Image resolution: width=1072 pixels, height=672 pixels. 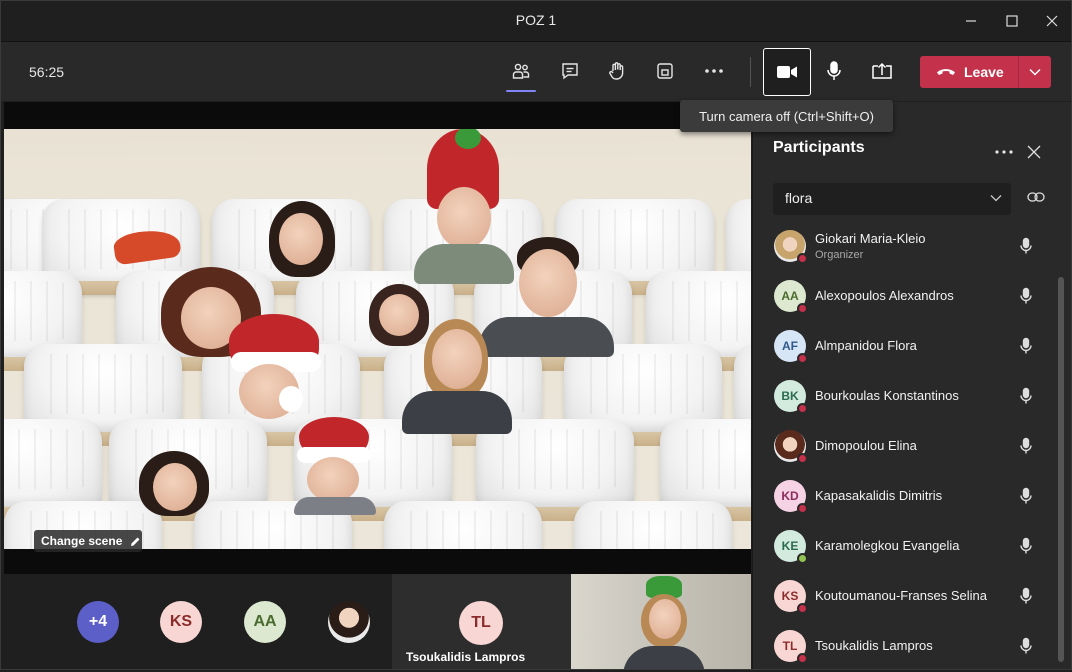 I want to click on leave-options-button, so click(x=1035, y=72).